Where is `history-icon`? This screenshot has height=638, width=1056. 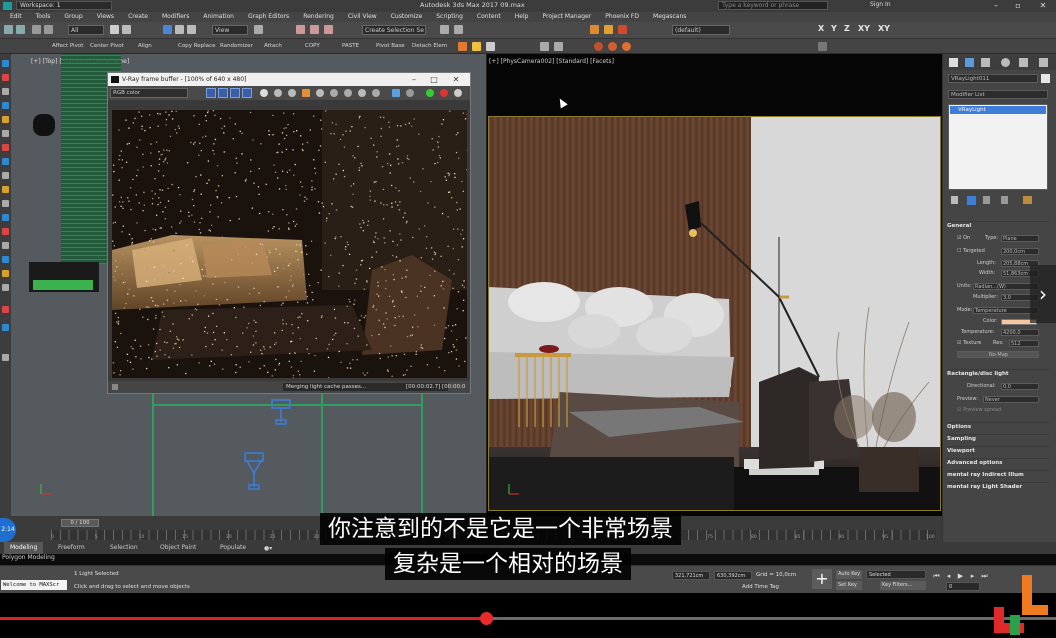 history-icon is located at coordinates (348, 93).